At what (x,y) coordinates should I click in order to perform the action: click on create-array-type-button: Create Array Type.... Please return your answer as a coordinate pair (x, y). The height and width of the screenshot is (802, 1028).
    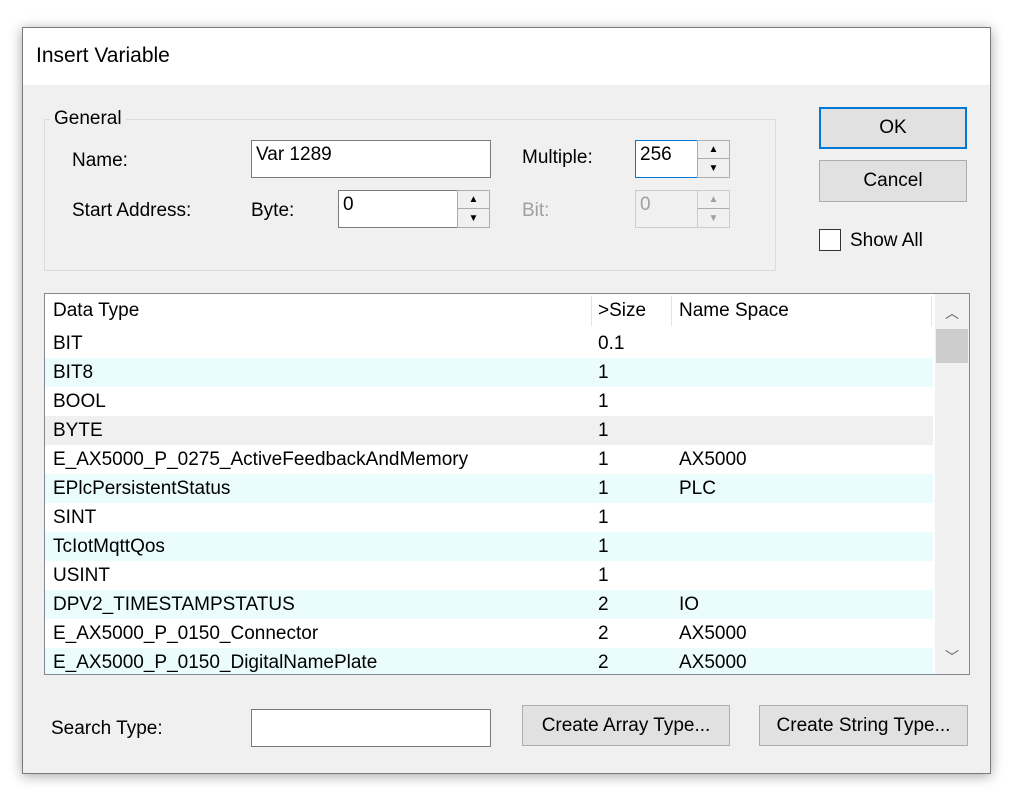
    Looking at the image, I should click on (626, 725).